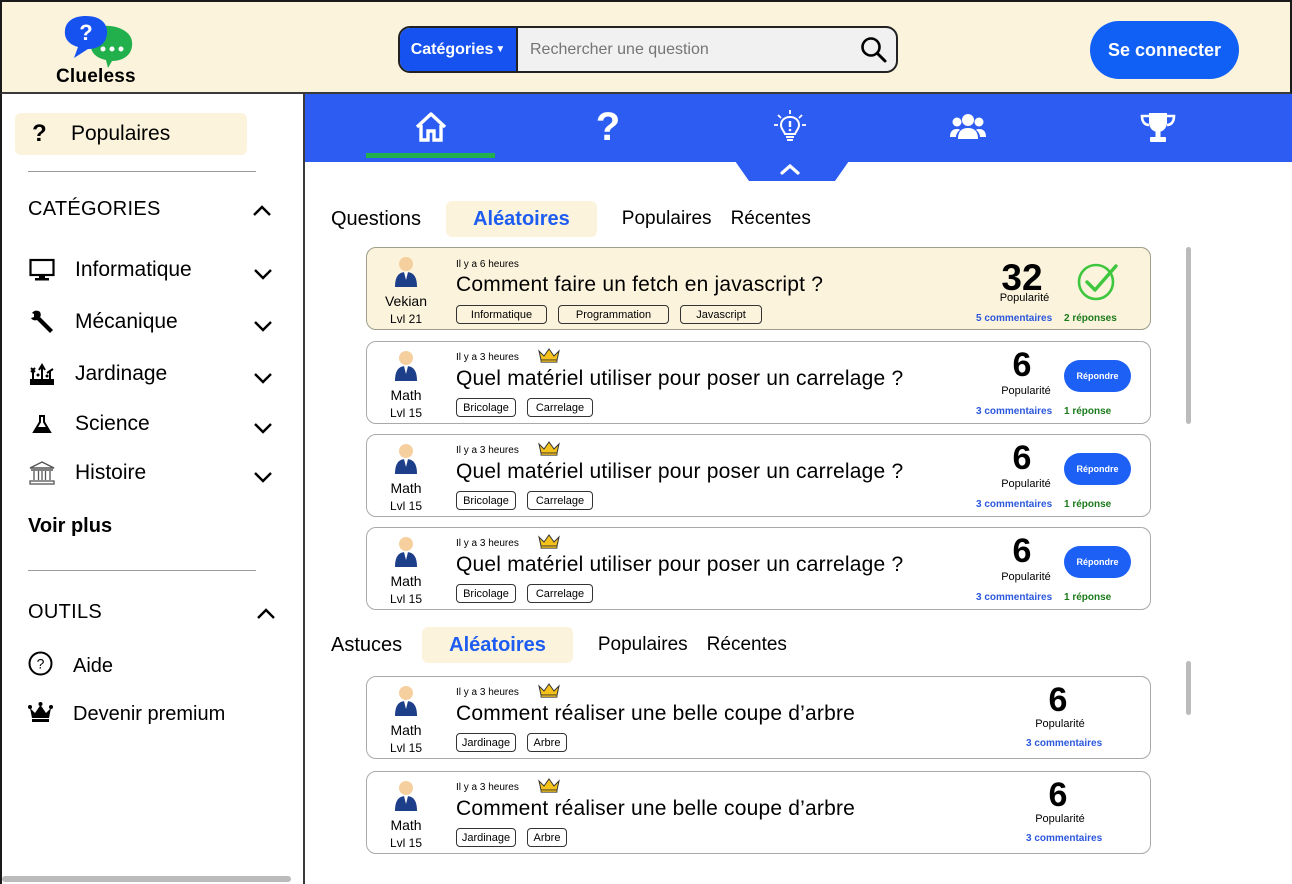 This screenshot has width=1292, height=884. What do you see at coordinates (65, 612) in the screenshot?
I see `tools-title: OUTILS` at bounding box center [65, 612].